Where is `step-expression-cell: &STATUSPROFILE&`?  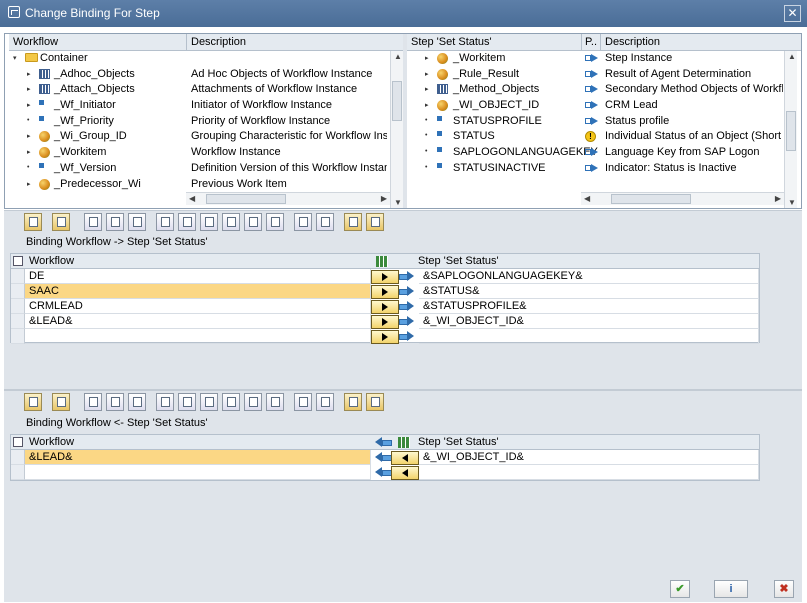
step-expression-cell: &STATUSPROFILE& is located at coordinates (589, 306).